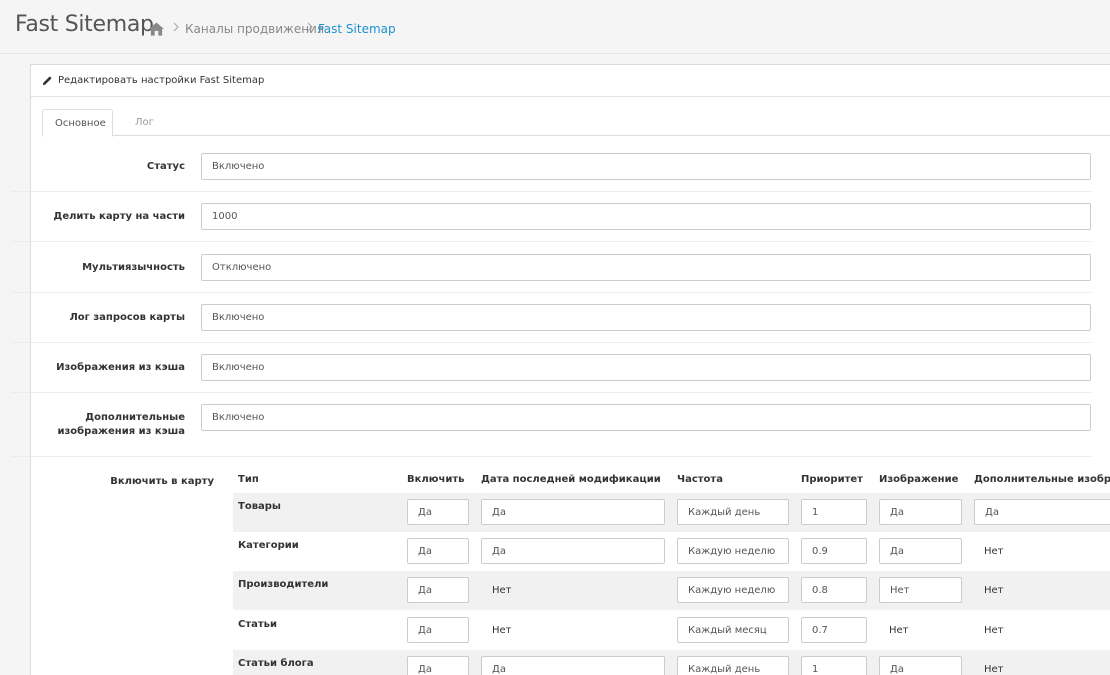 Image resolution: width=1110 pixels, height=675 pixels. I want to click on row-type: Товары, so click(259, 506).